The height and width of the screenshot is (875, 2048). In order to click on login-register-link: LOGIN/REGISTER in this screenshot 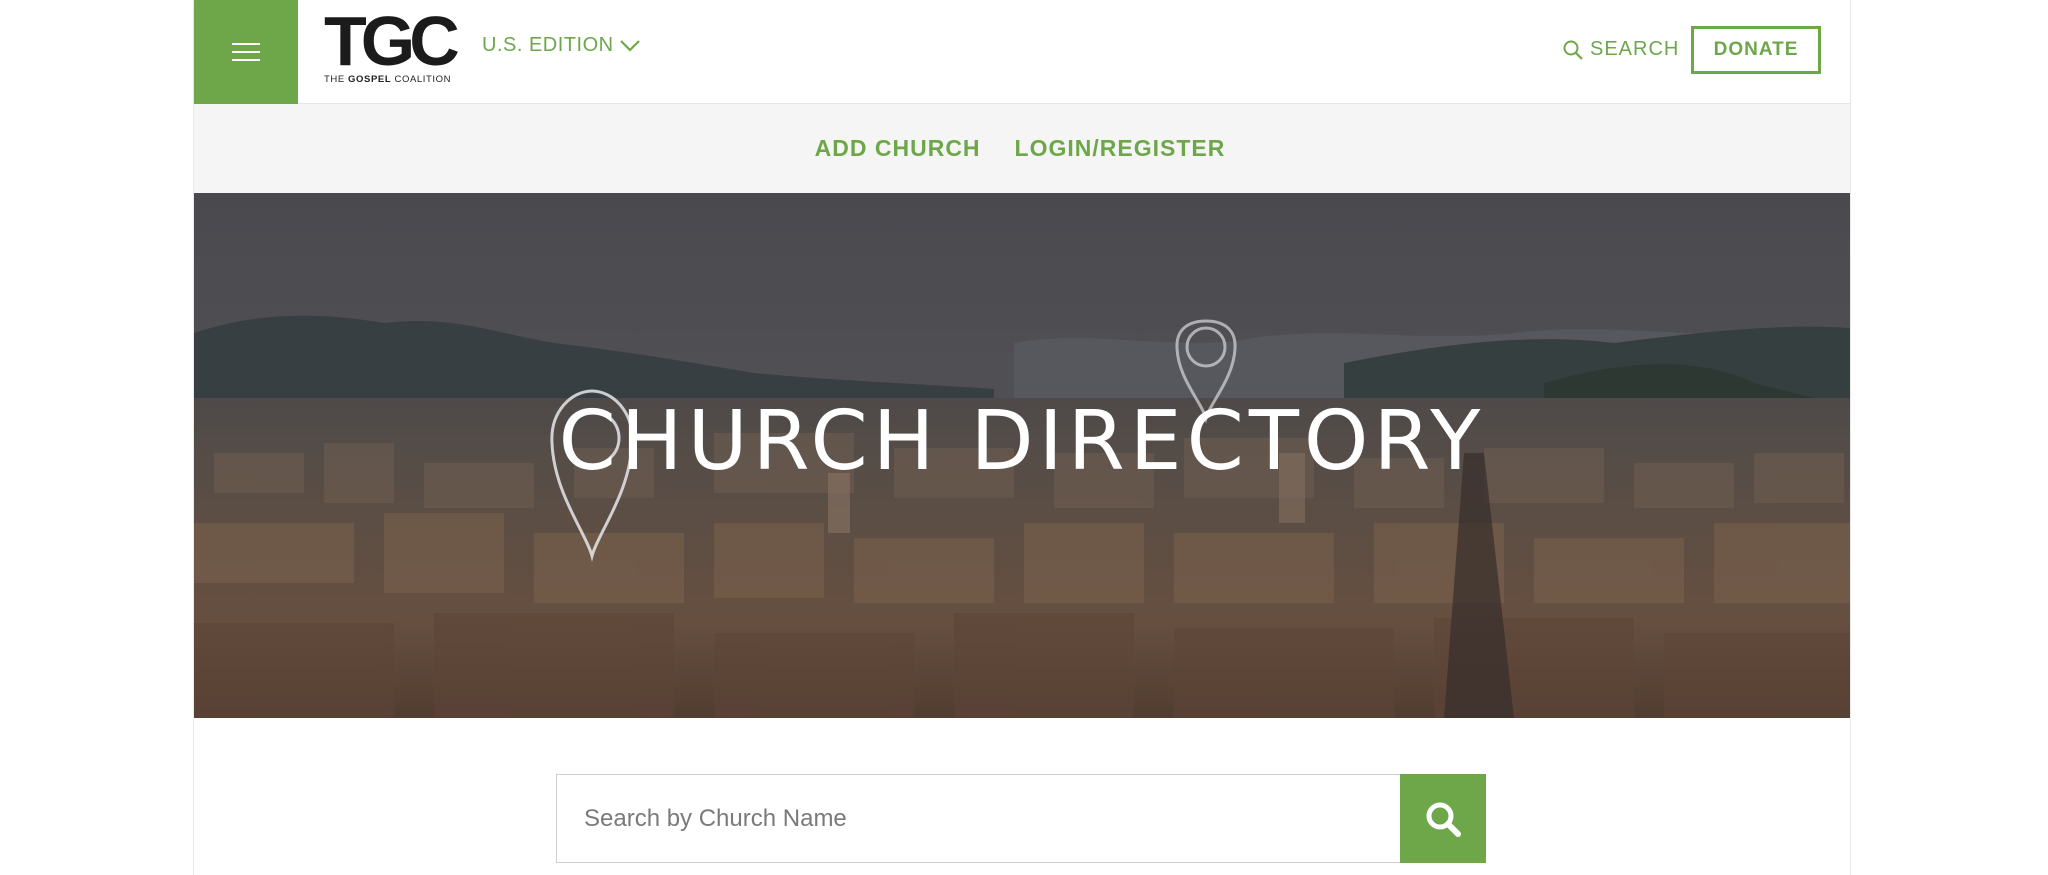, I will do `click(1120, 148)`.